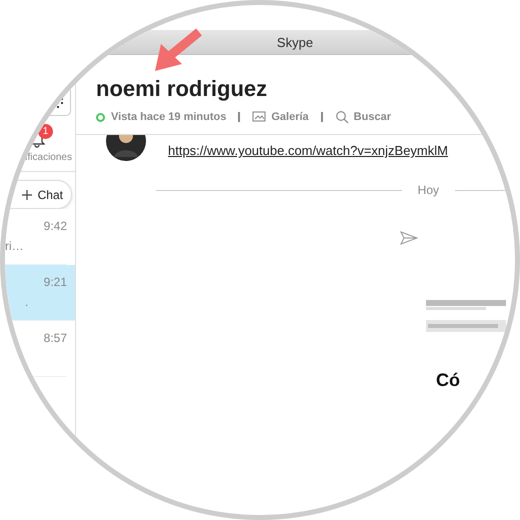 Image resolution: width=520 pixels, height=520 pixels. I want to click on last-seen-text: Vista hace 19 minutos, so click(168, 117).